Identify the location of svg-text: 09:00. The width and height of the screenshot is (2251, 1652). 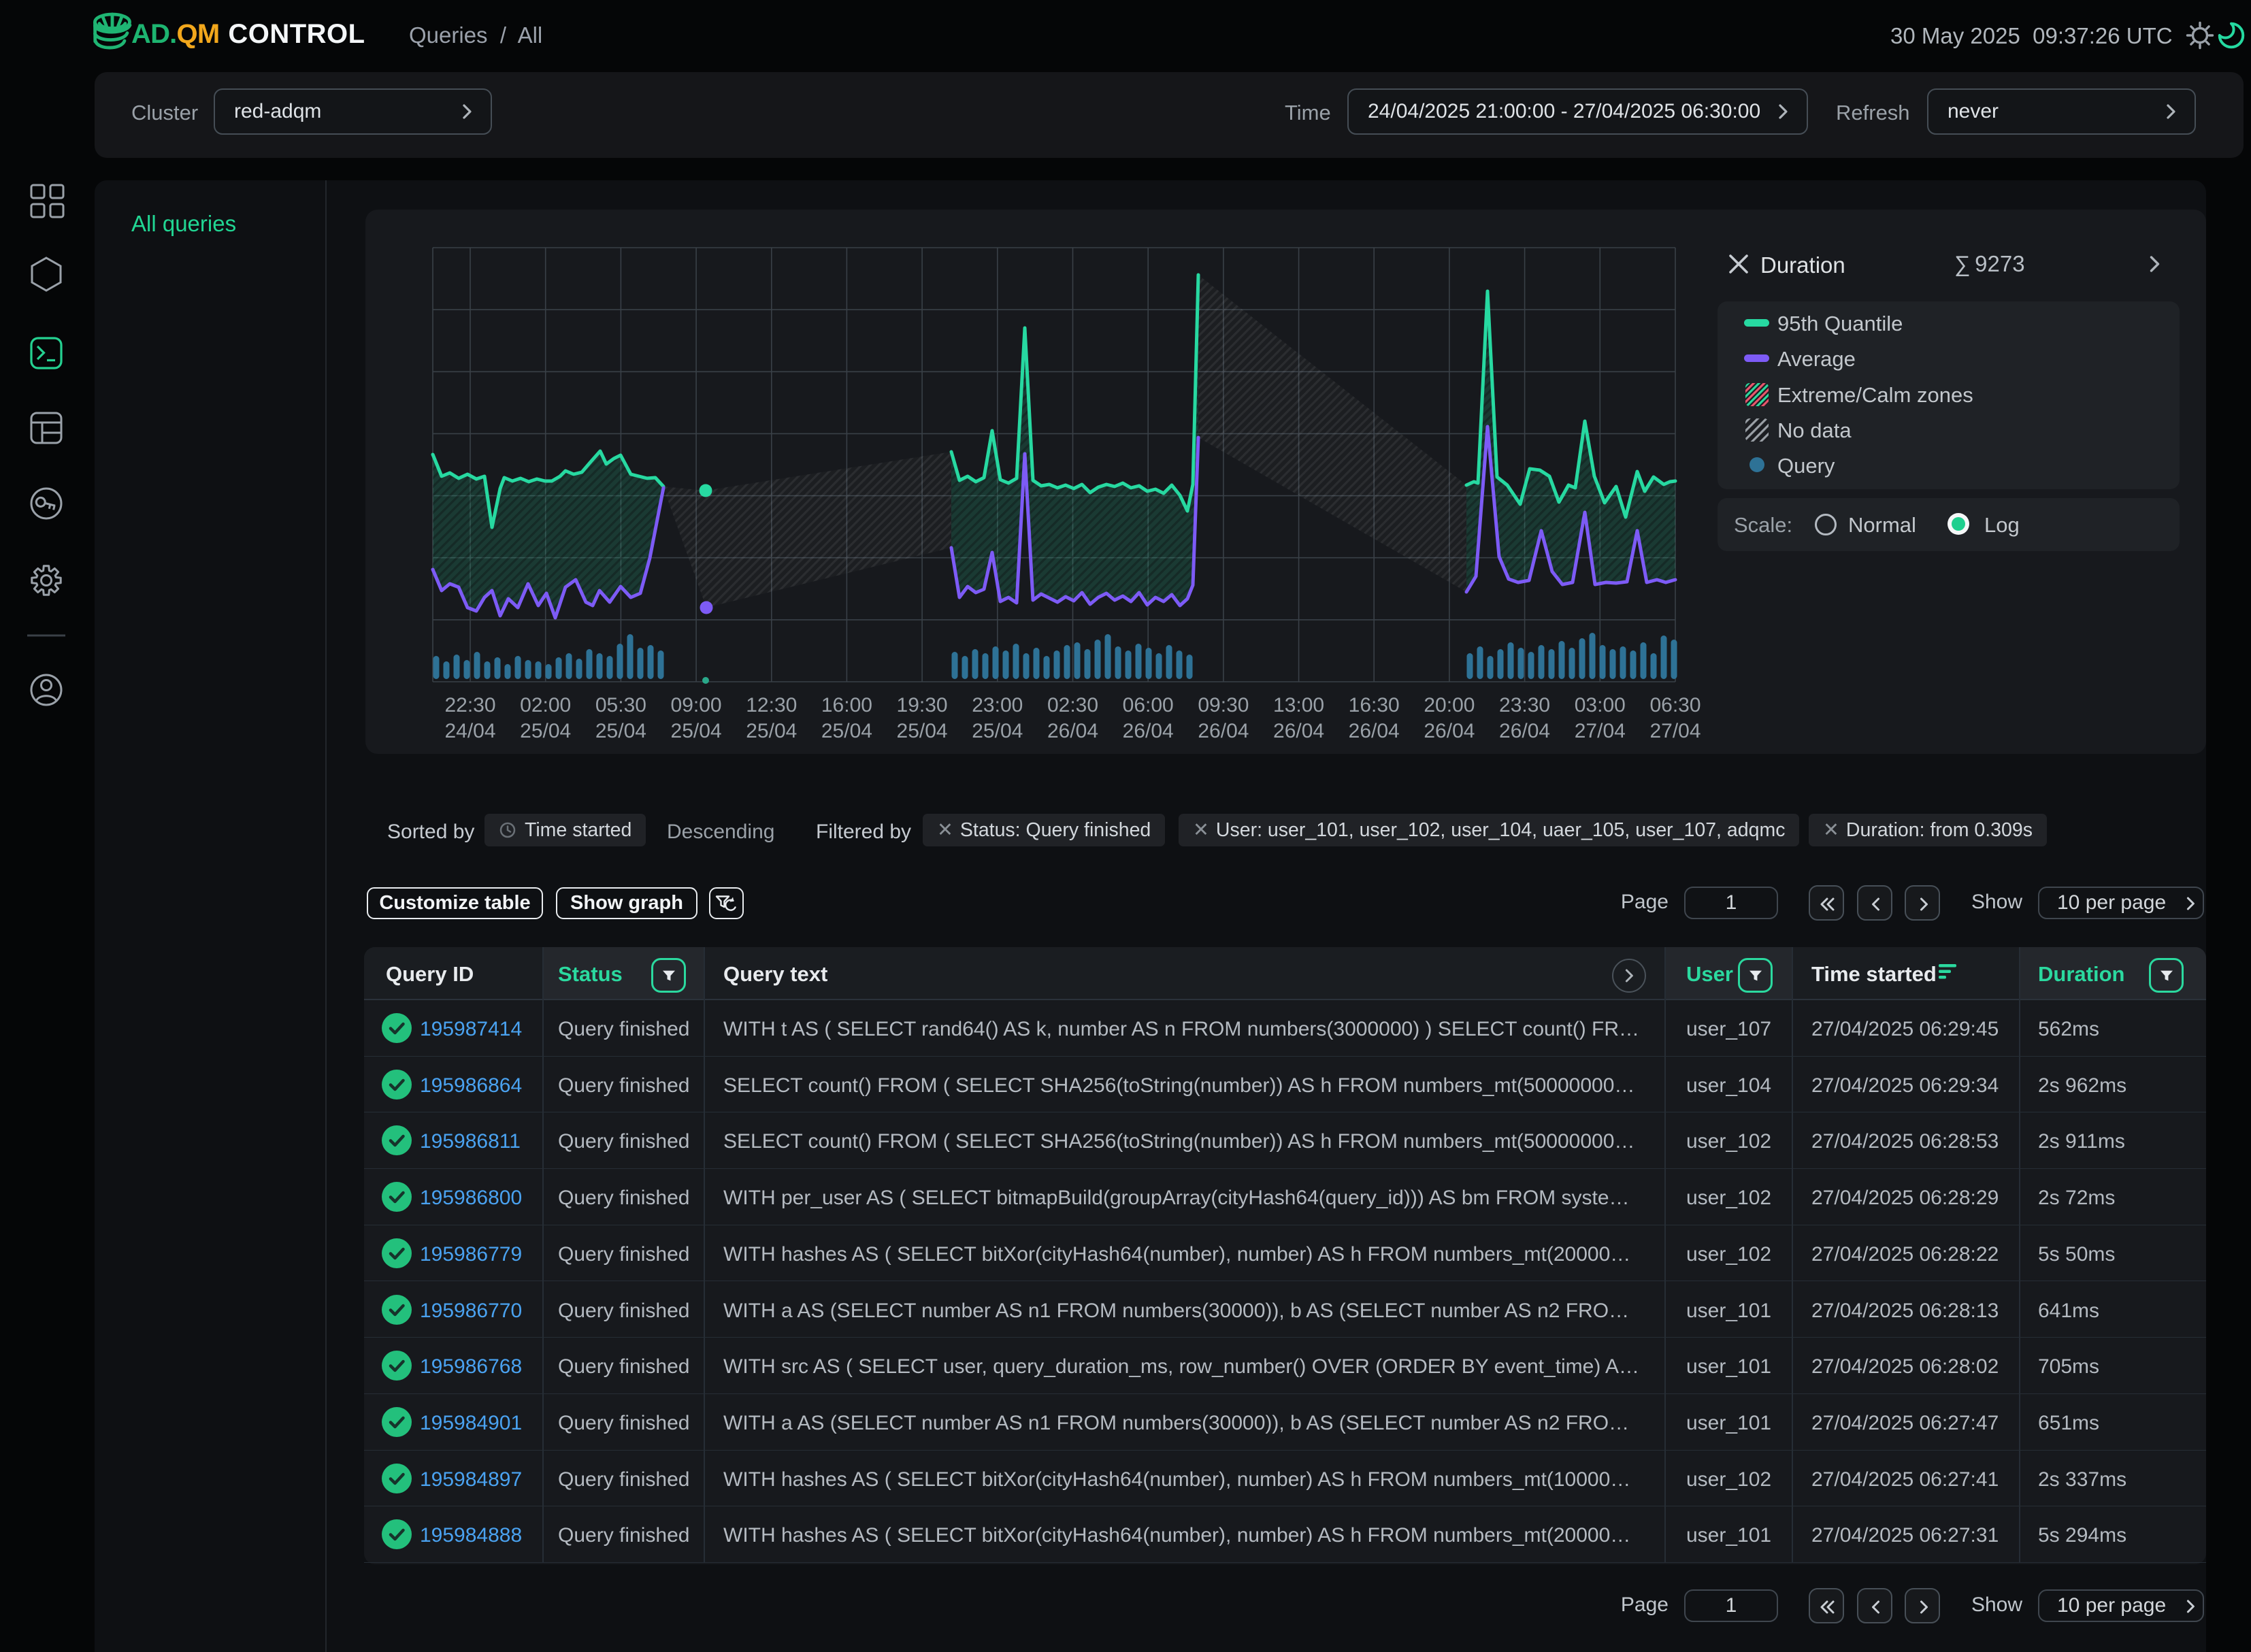
(696, 705).